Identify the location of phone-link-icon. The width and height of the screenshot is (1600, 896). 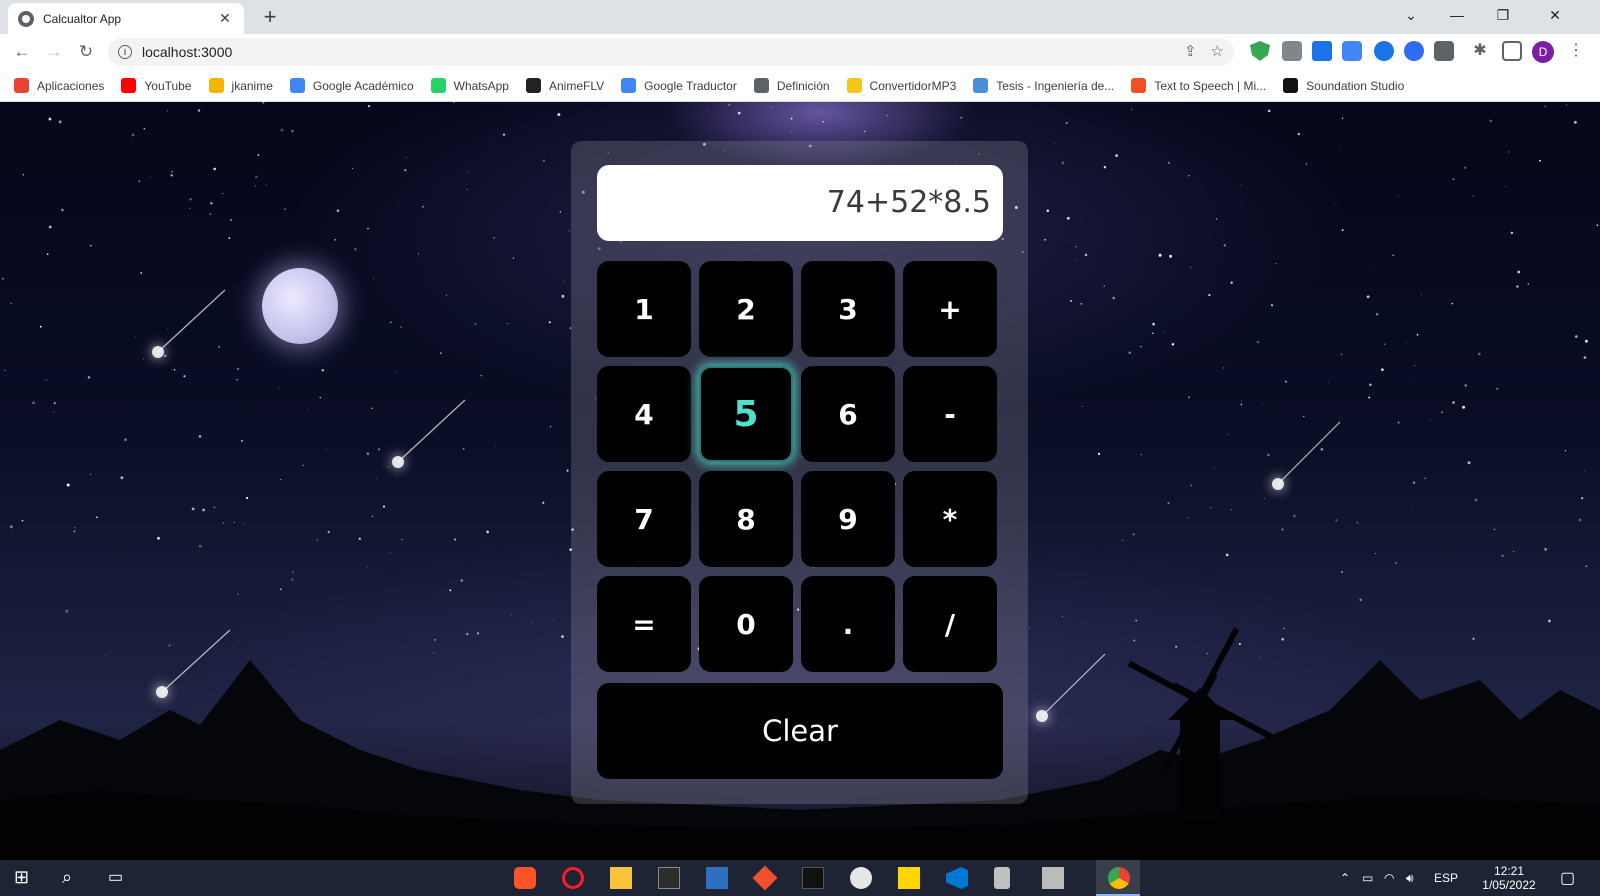
(1002, 878).